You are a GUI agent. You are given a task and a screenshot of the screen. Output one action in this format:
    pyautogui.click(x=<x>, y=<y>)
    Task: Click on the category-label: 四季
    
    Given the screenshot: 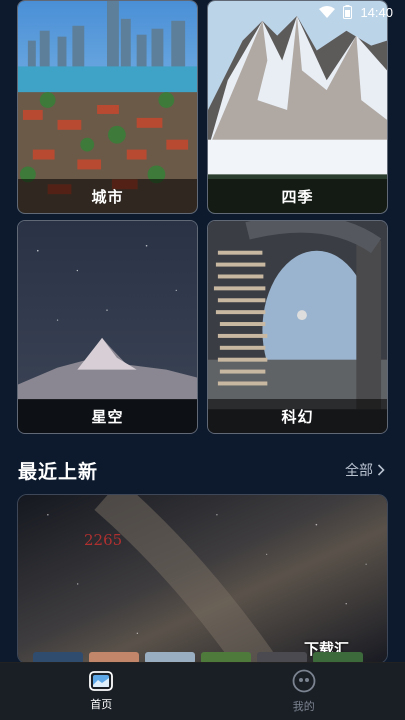 What is the action you would take?
    pyautogui.click(x=297, y=196)
    